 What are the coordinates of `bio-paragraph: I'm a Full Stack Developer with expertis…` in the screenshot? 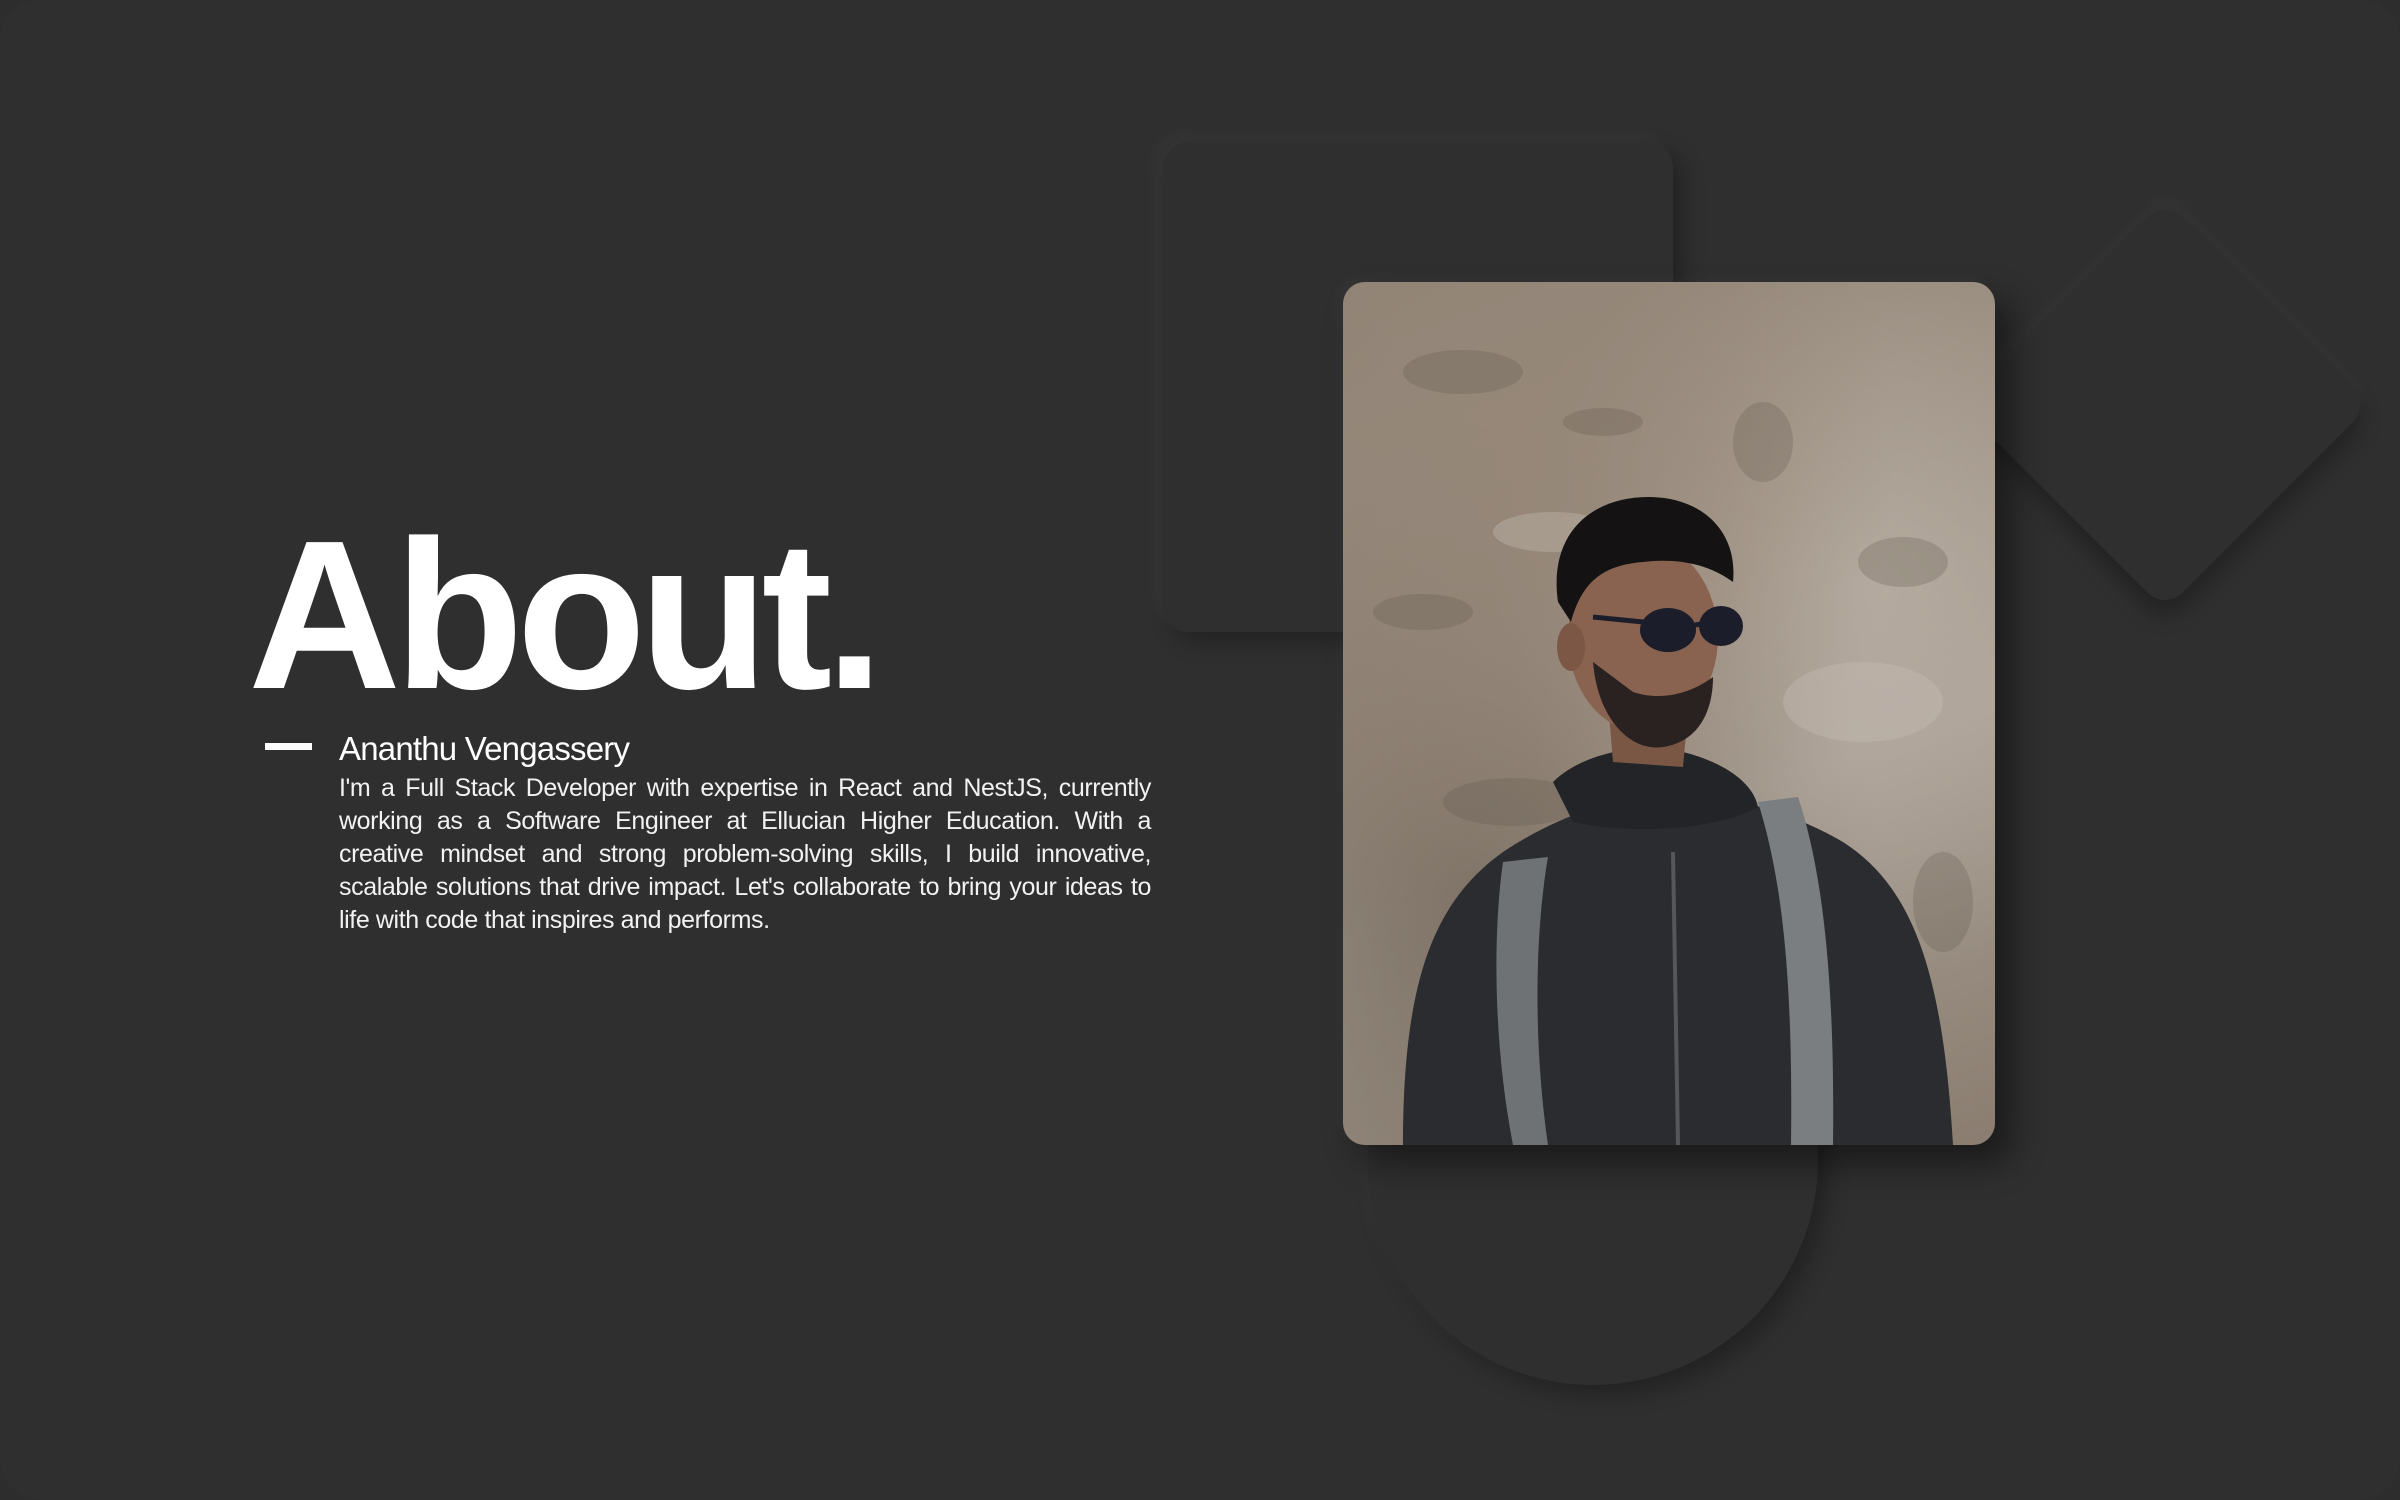 It's located at (745, 854).